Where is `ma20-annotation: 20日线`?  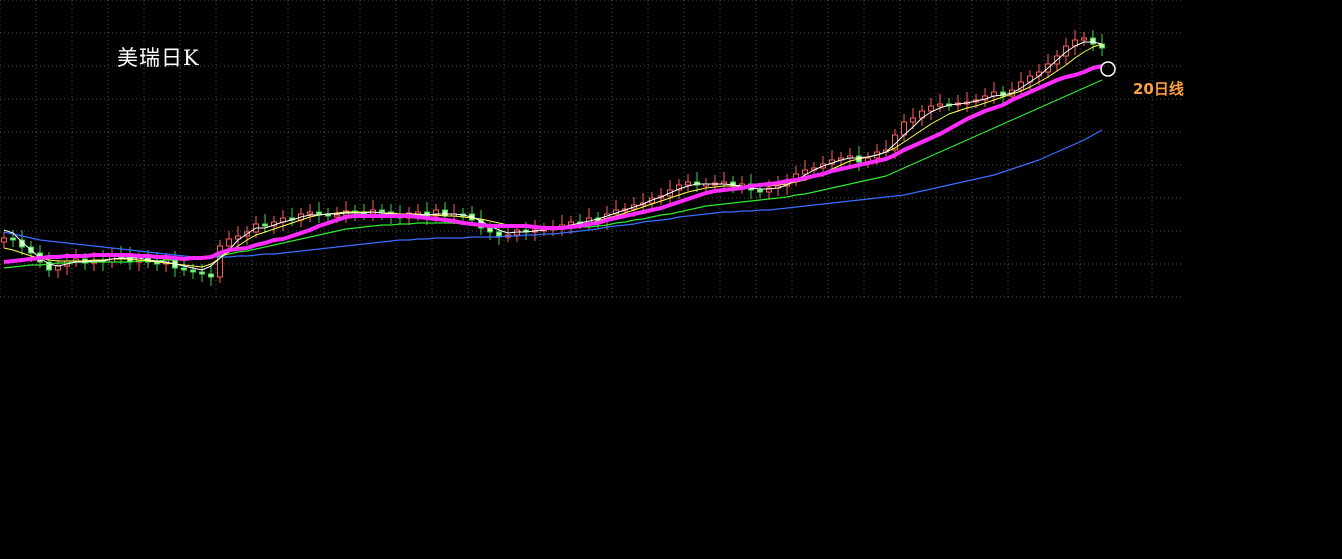 ma20-annotation: 20日线 is located at coordinates (1158, 89).